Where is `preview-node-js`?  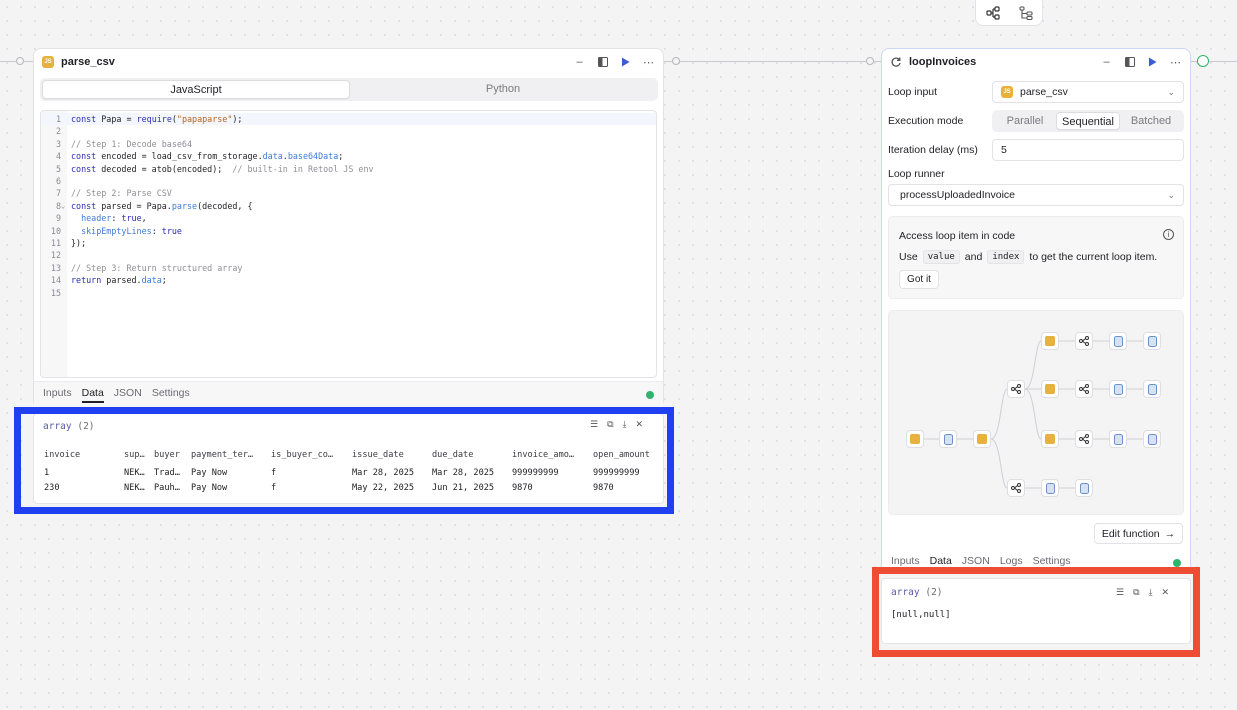 preview-node-js is located at coordinates (982, 439).